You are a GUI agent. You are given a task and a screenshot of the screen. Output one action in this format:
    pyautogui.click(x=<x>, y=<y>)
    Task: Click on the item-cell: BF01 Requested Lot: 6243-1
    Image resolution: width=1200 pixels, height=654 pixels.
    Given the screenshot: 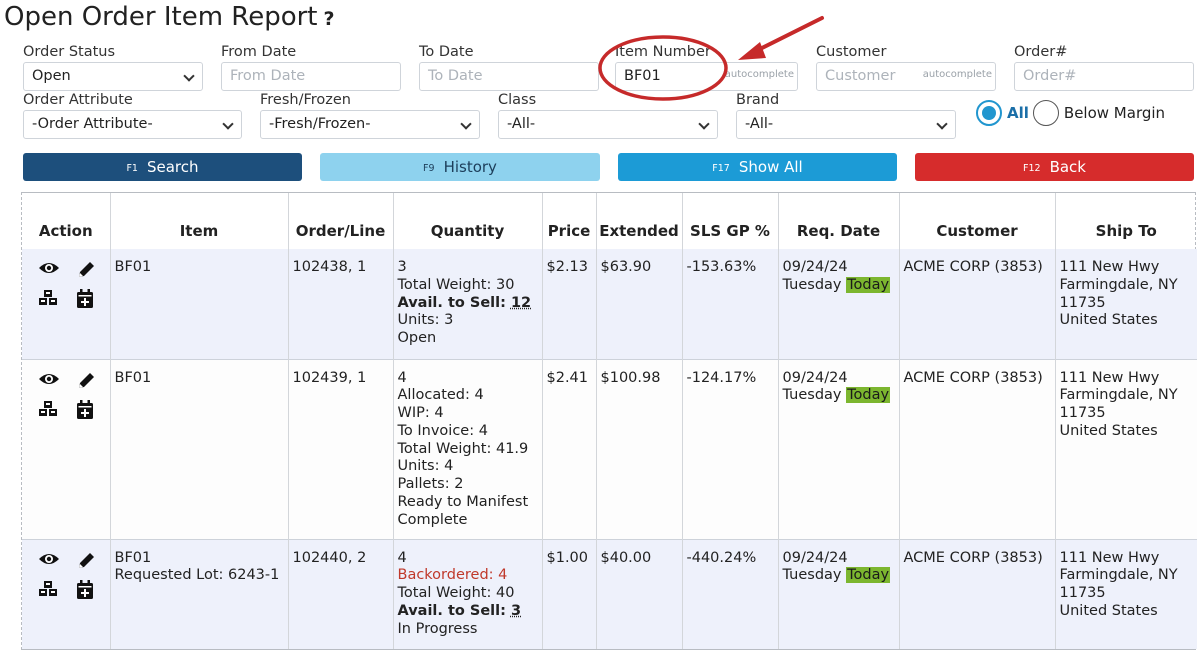 What is the action you would take?
    pyautogui.click(x=199, y=593)
    